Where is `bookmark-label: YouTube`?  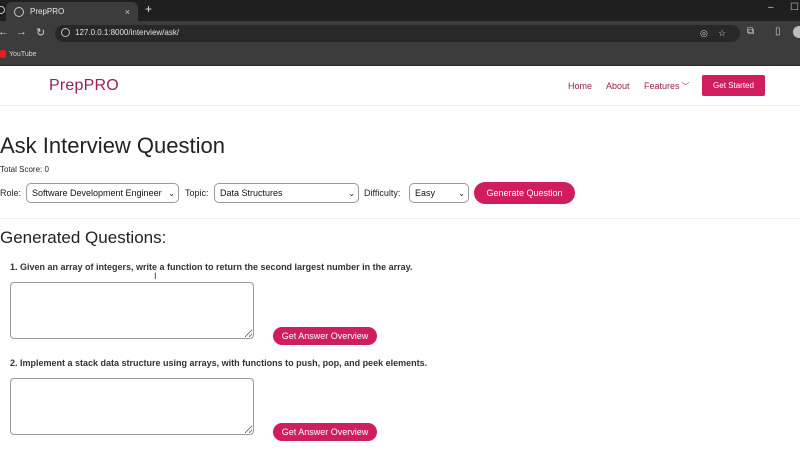 bookmark-label: YouTube is located at coordinates (23, 54).